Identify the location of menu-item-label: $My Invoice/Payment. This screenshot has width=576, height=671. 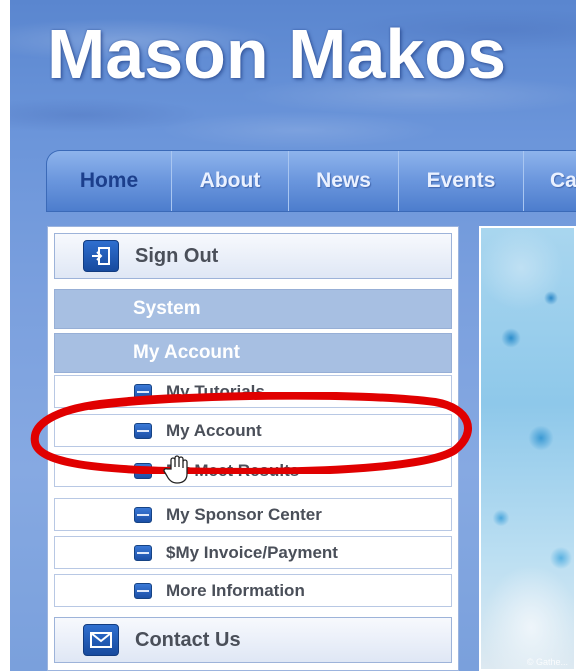
(252, 552).